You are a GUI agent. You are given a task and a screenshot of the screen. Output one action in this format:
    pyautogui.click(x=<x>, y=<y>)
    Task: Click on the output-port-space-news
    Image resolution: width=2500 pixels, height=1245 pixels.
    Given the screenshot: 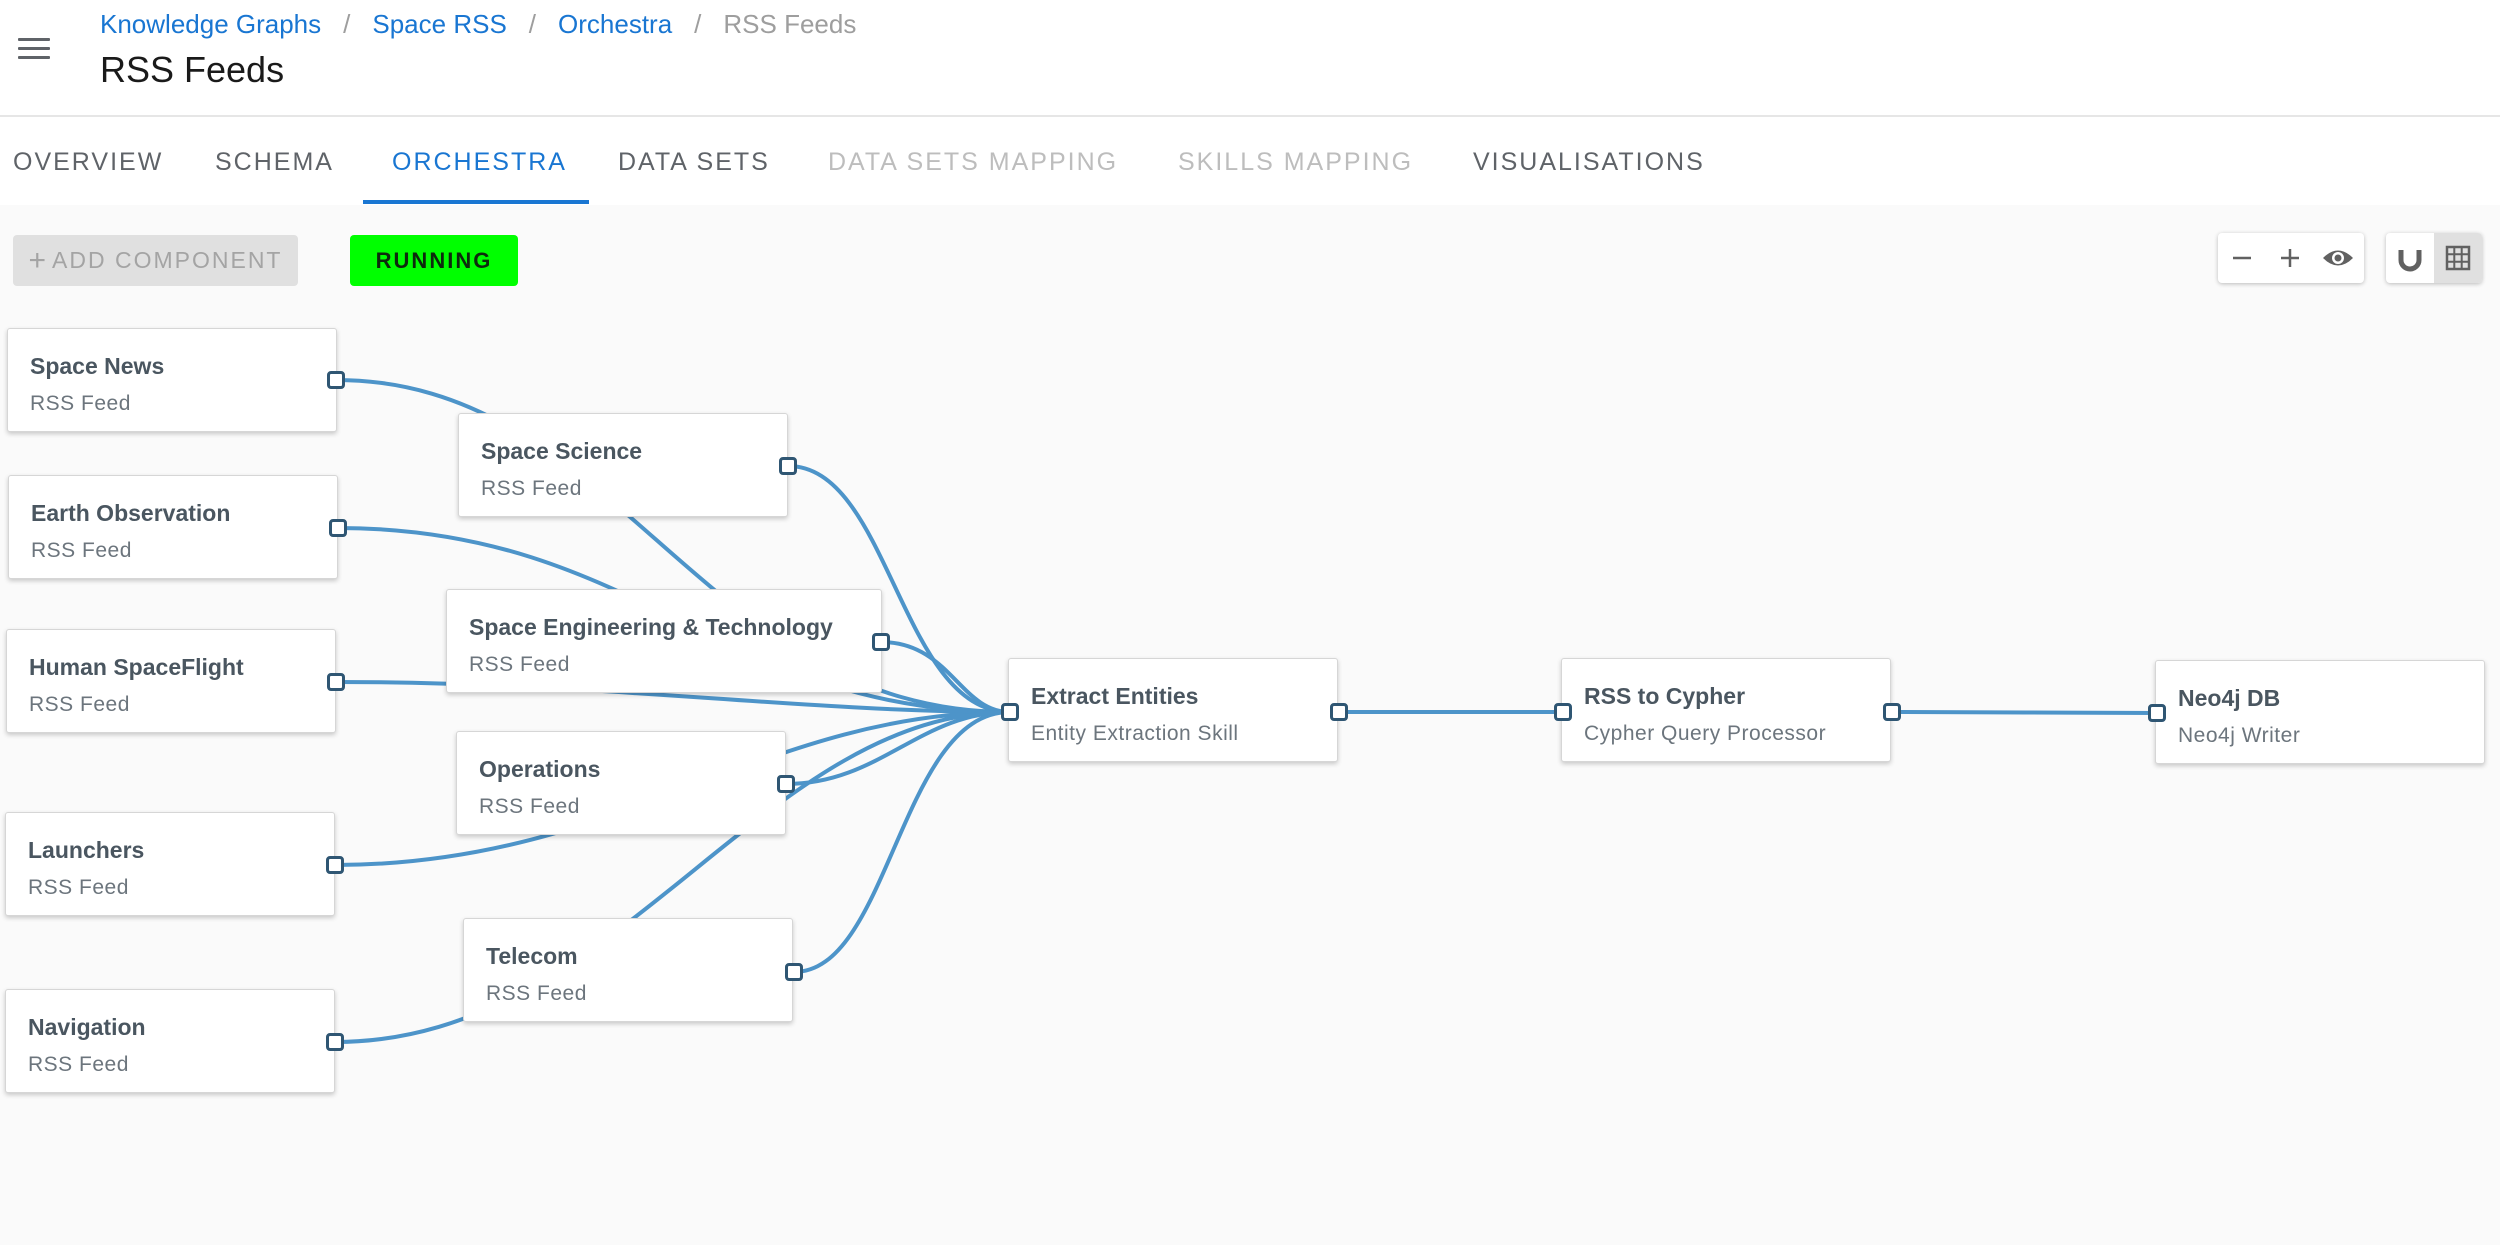 What is the action you would take?
    pyautogui.click(x=336, y=380)
    